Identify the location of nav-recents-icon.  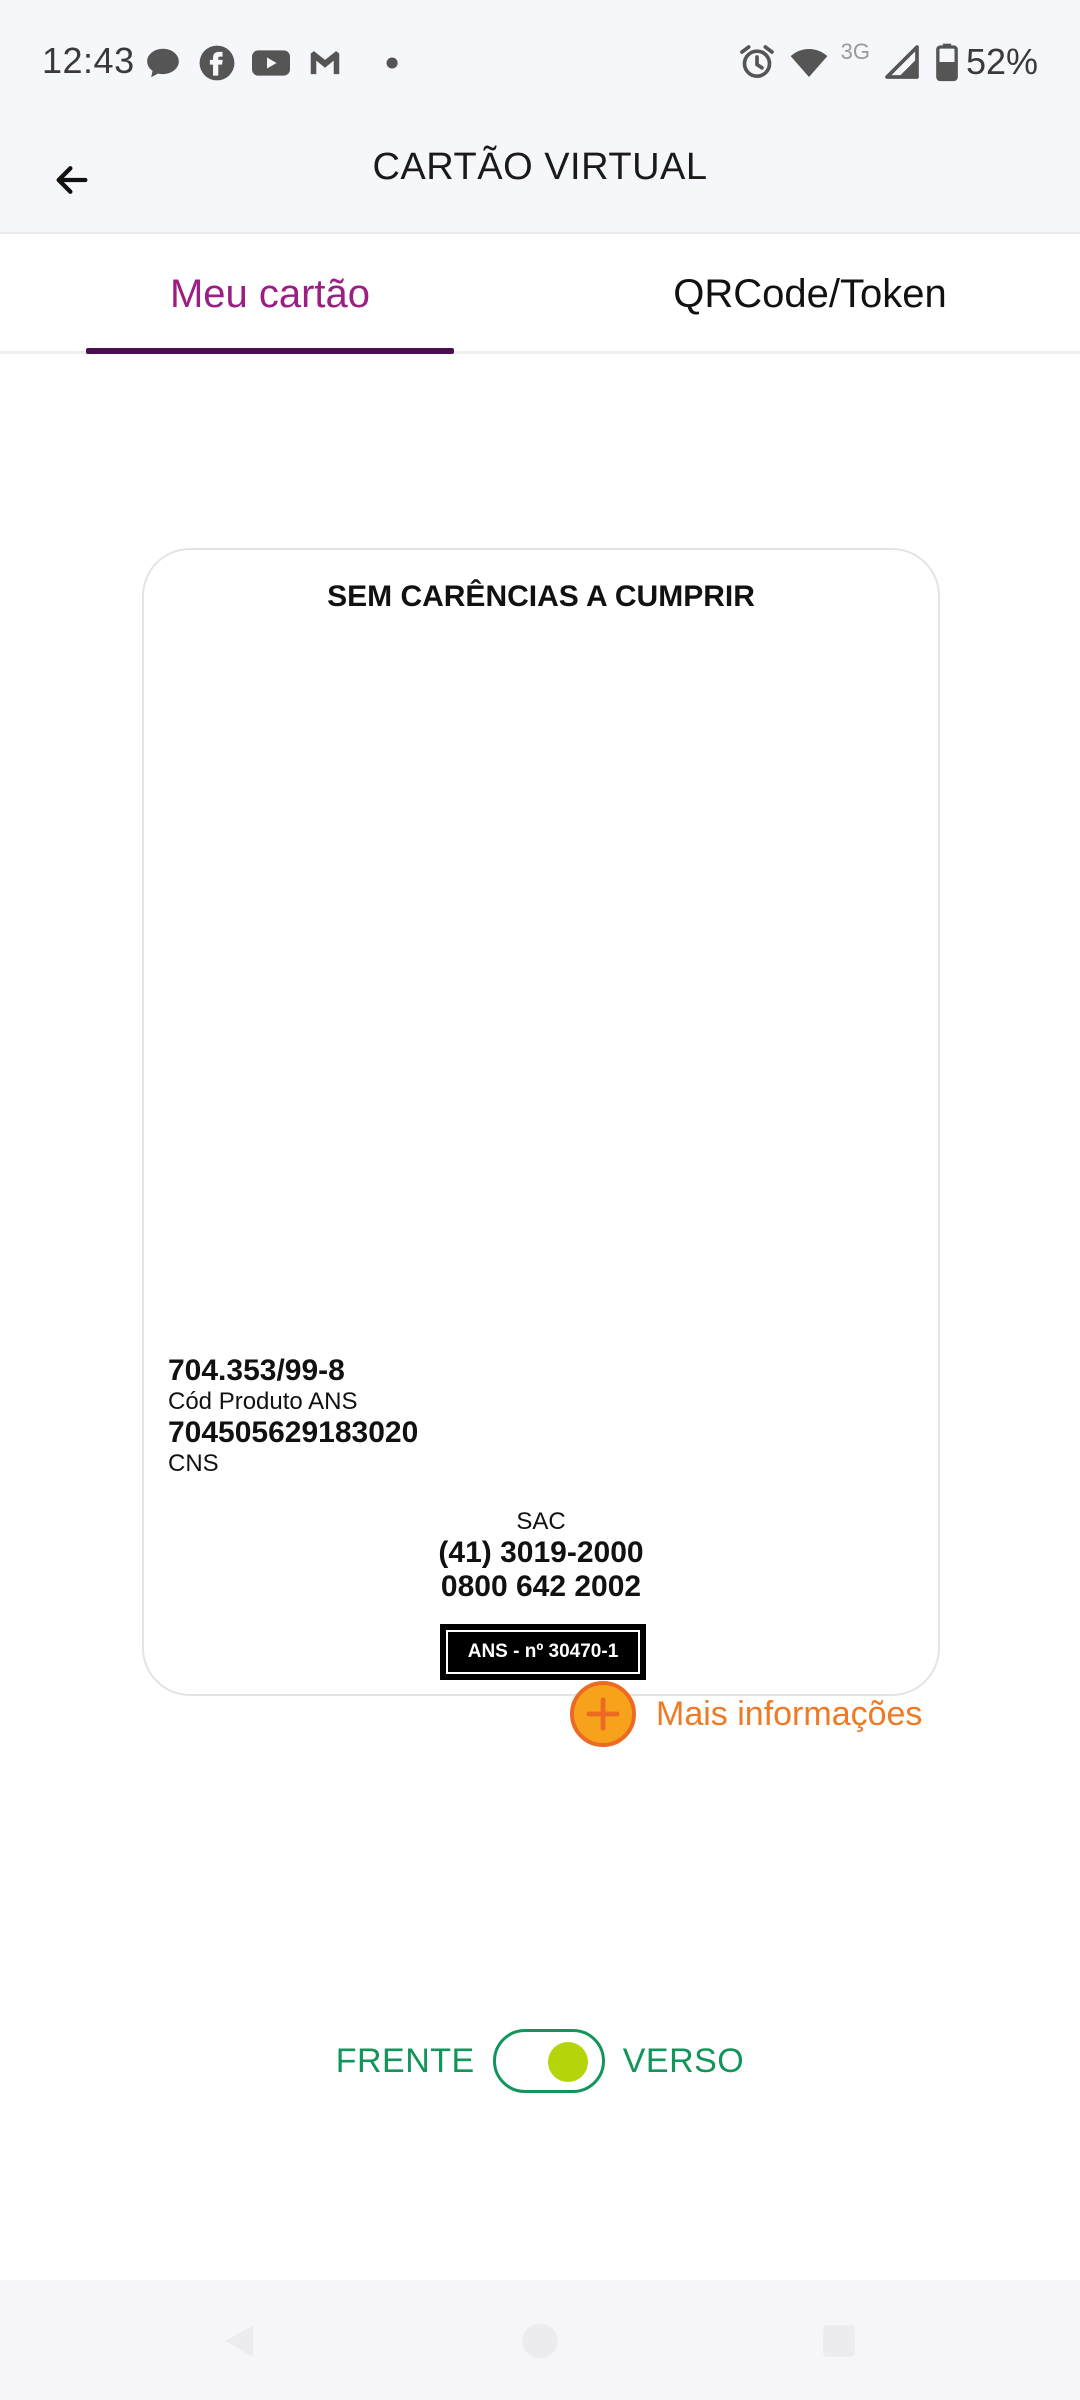
(839, 2341).